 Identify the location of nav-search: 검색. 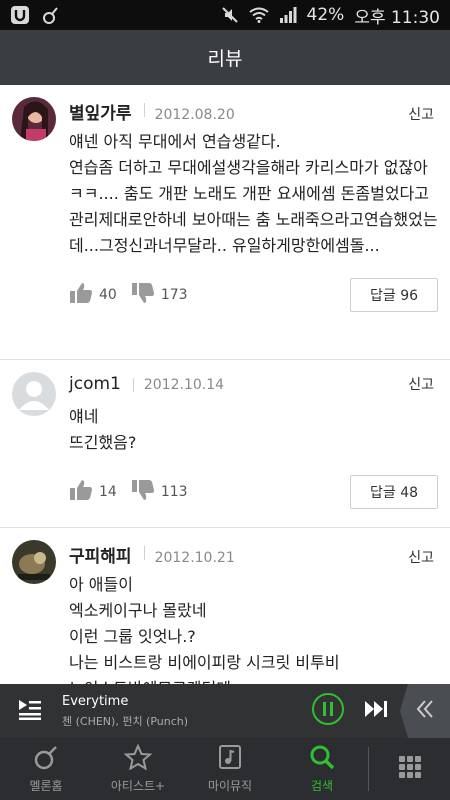
(322, 769).